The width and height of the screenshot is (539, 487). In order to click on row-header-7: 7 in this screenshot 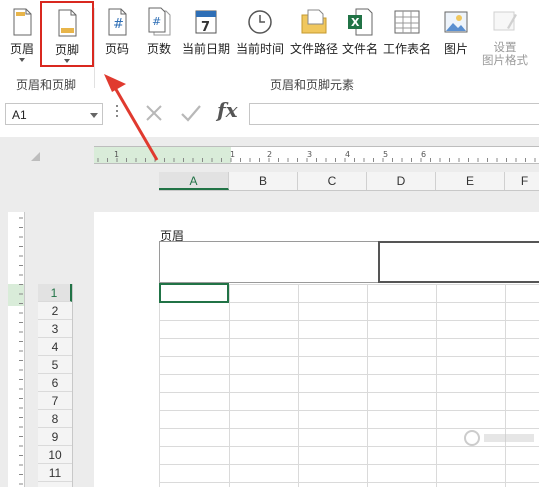, I will do `click(55, 401)`.